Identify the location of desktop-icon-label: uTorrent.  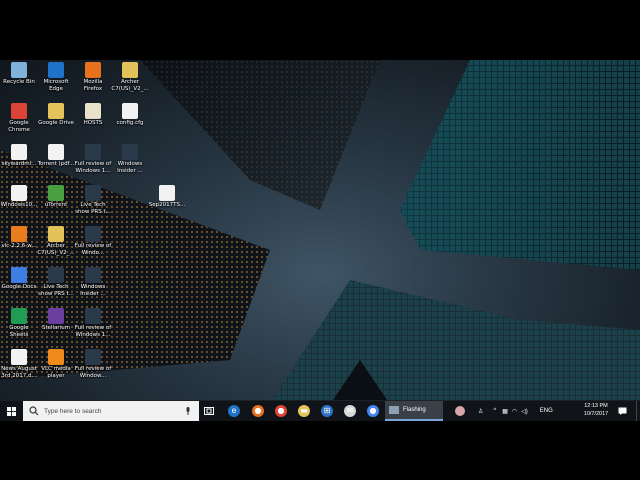
(56, 205).